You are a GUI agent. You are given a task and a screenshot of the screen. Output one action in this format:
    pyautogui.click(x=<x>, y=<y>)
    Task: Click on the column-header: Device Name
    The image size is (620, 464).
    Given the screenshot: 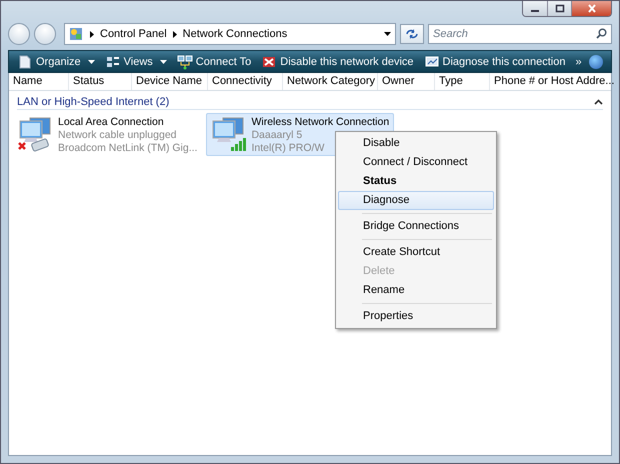 What is the action you would take?
    pyautogui.click(x=170, y=81)
    